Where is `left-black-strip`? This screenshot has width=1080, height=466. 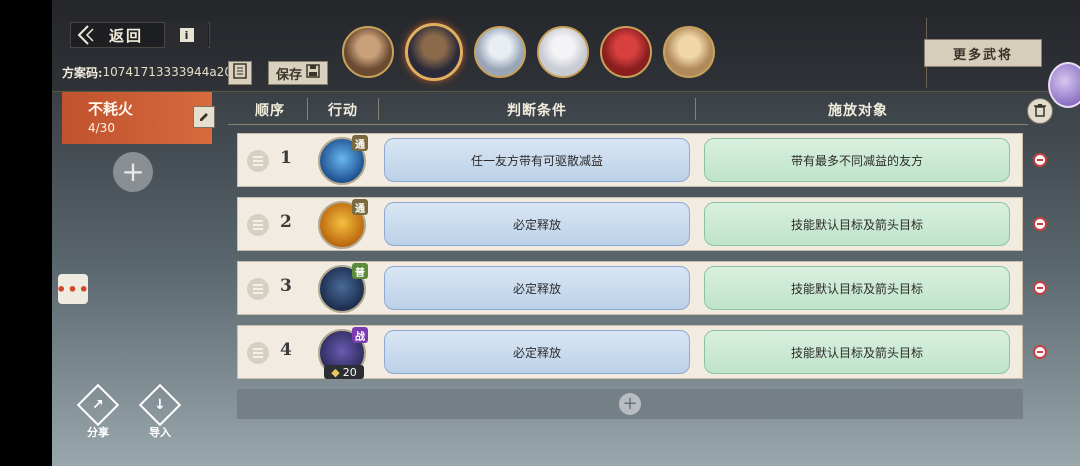 left-black-strip is located at coordinates (26, 233).